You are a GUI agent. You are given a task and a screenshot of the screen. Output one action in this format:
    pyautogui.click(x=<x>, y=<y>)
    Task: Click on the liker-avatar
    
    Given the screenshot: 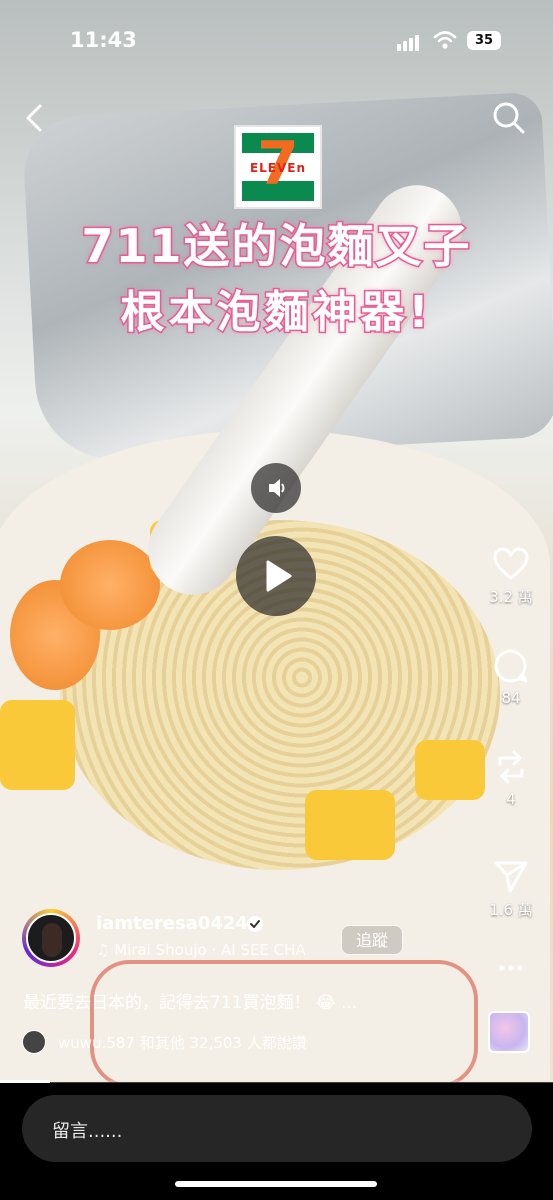 What is the action you would take?
    pyautogui.click(x=34, y=1042)
    